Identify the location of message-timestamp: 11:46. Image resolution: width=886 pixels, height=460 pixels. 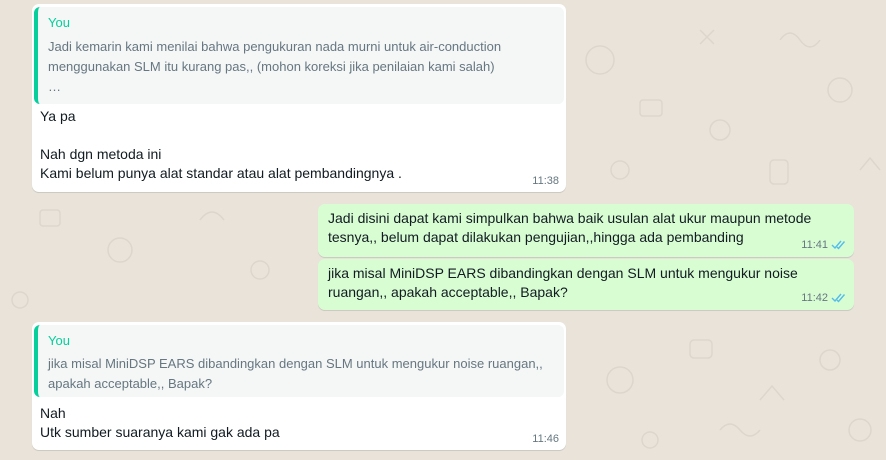
(545, 439).